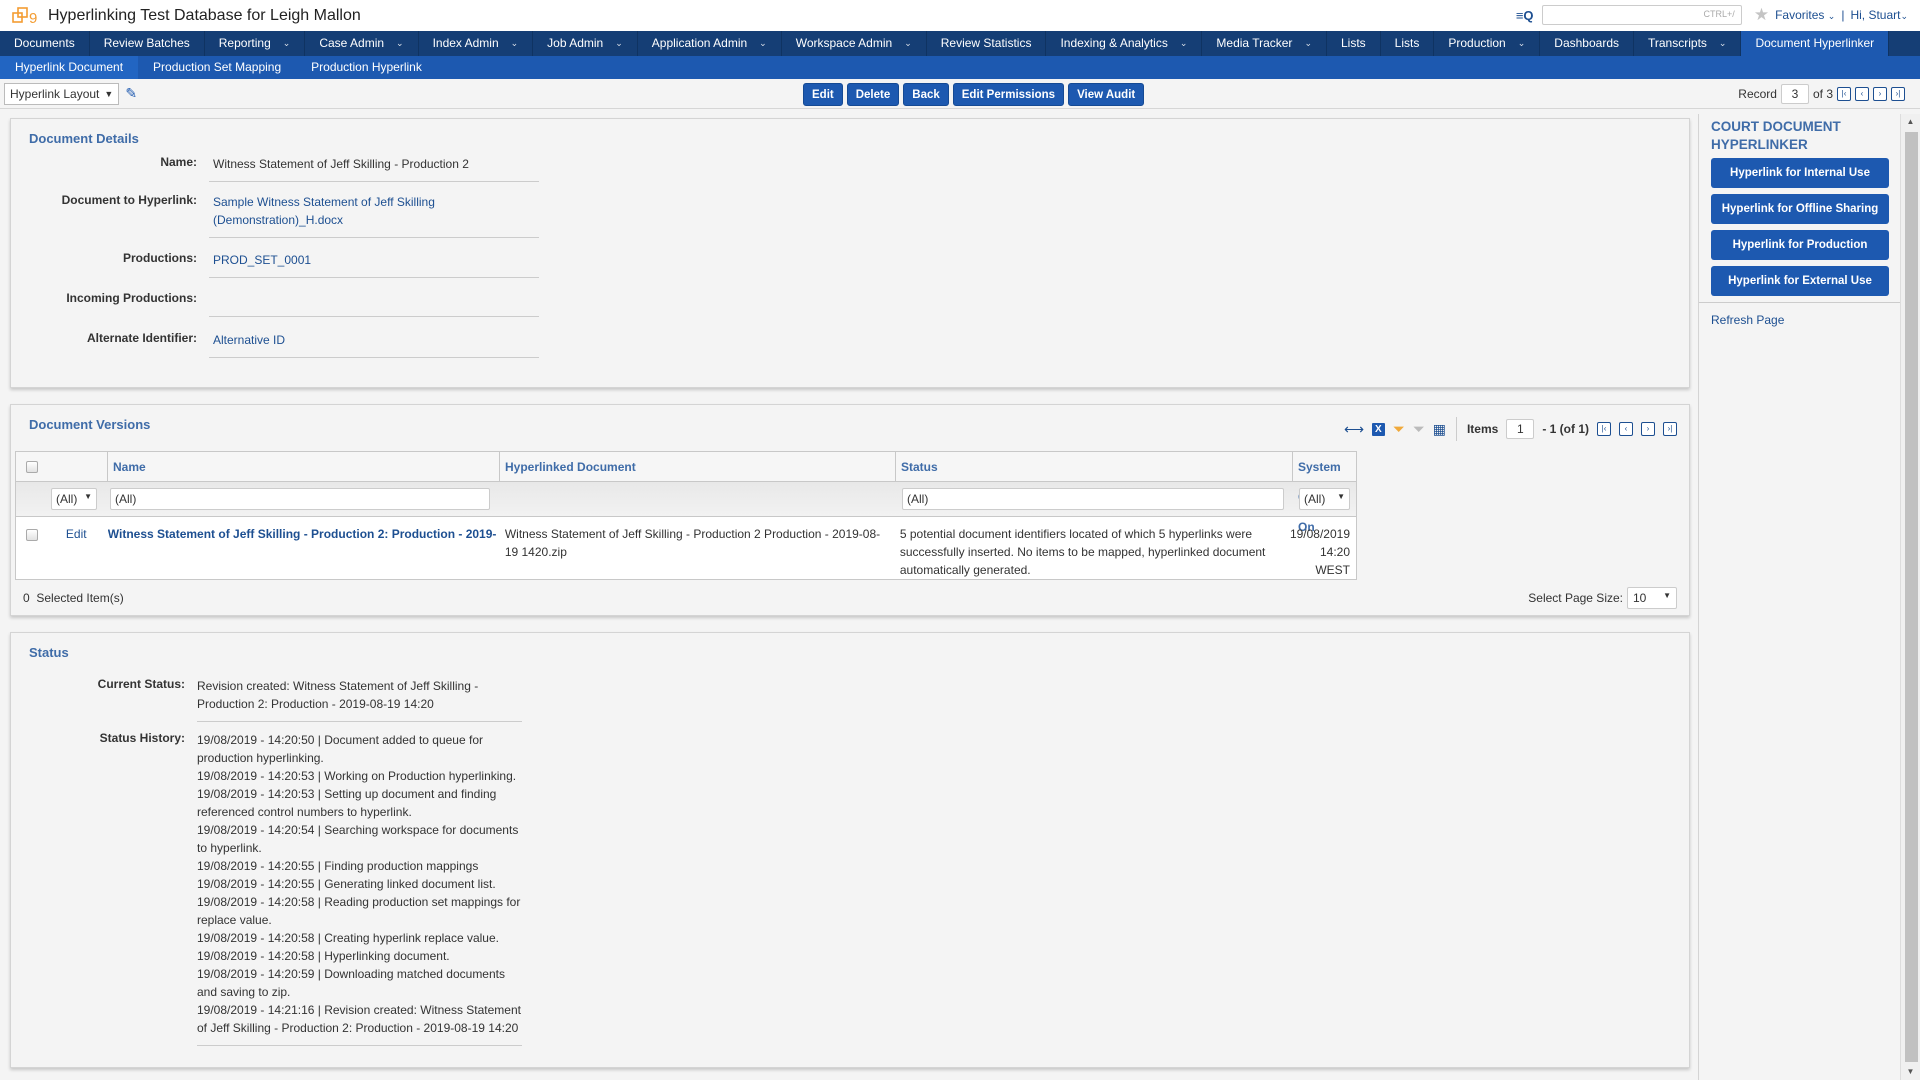 The width and height of the screenshot is (1920, 1080). What do you see at coordinates (1879, 15) in the screenshot?
I see `user-menu: Hi, Stuart⌄` at bounding box center [1879, 15].